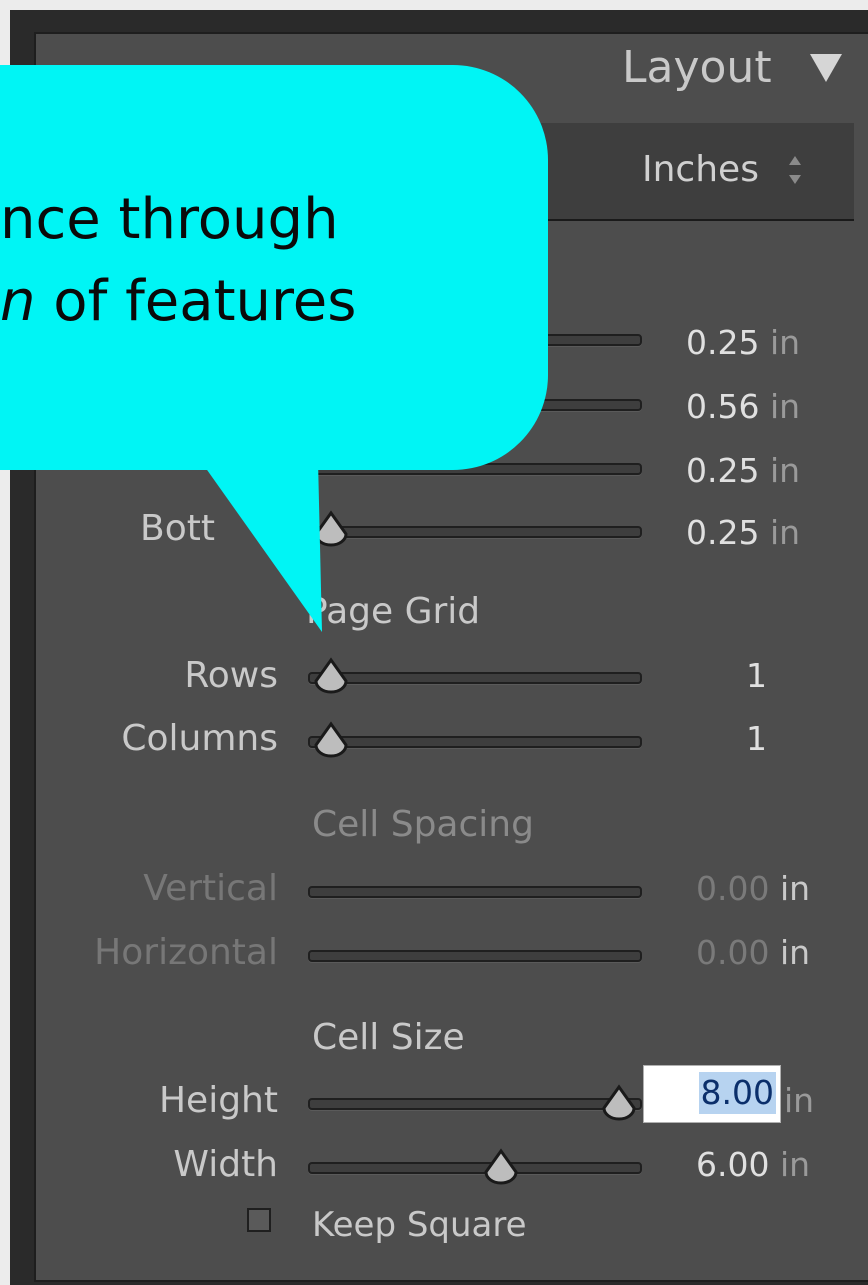 This screenshot has width=868, height=1285. Describe the element at coordinates (388, 1037) in the screenshot. I see `section-cell-size: Cell Size` at that location.